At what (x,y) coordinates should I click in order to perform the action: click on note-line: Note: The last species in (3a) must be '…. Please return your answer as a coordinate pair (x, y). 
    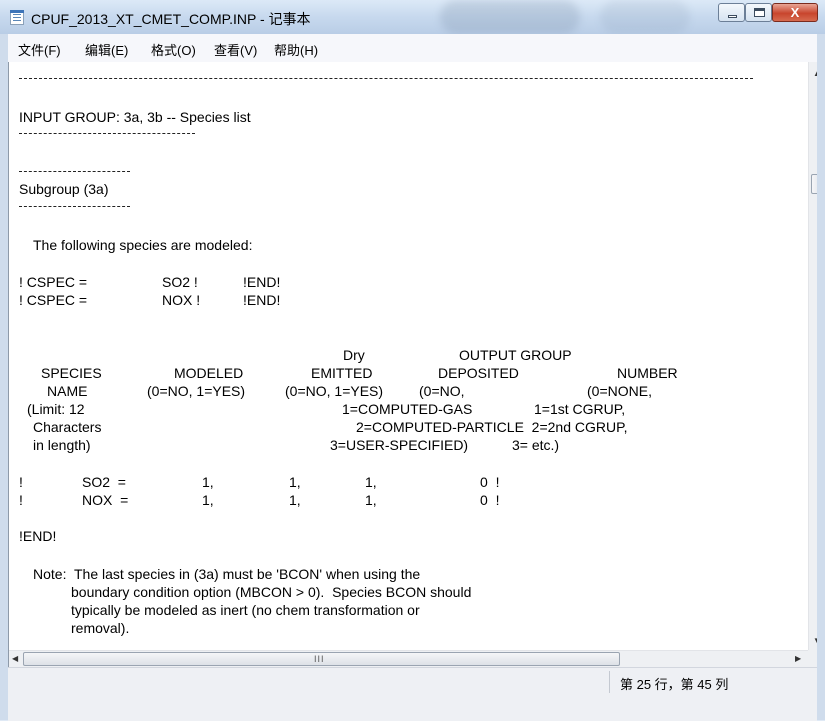
    Looking at the image, I should click on (227, 574).